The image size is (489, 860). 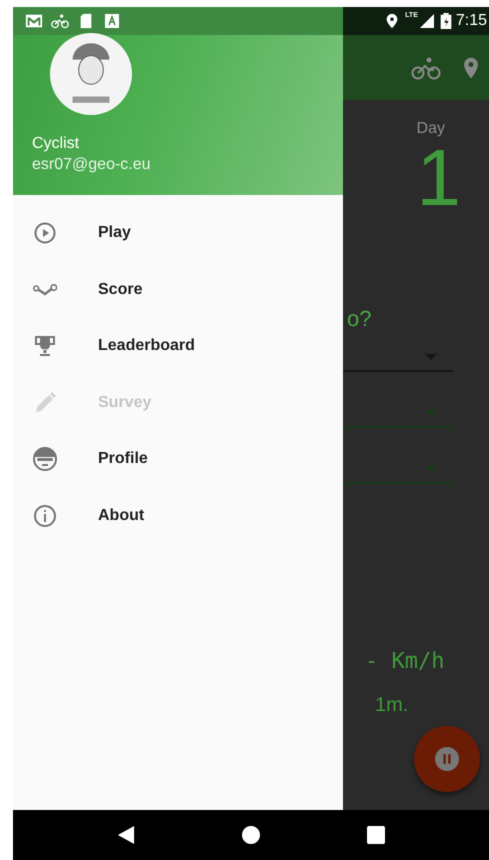 I want to click on pencil-icon, so click(x=45, y=402).